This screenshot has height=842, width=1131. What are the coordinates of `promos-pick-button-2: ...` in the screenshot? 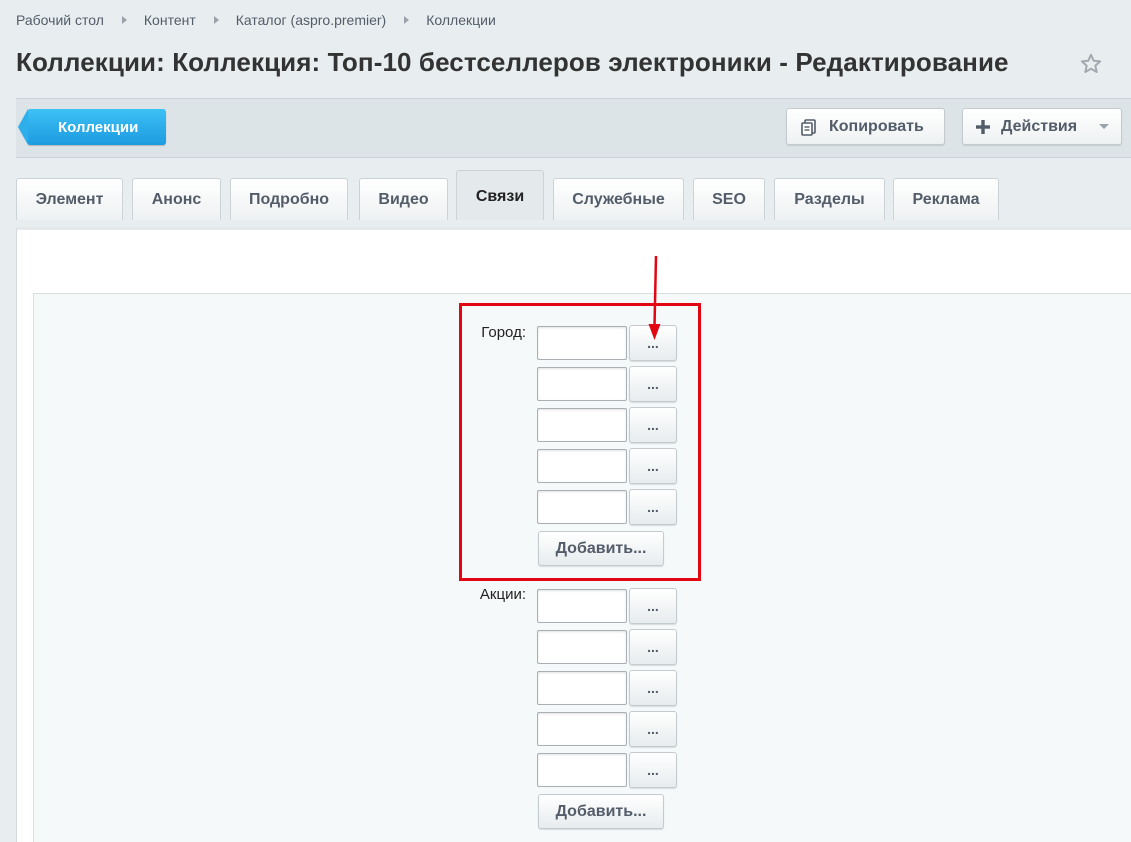 It's located at (653, 647).